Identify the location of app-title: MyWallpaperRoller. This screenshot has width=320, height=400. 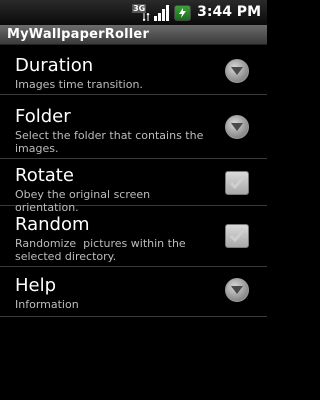
(78, 34).